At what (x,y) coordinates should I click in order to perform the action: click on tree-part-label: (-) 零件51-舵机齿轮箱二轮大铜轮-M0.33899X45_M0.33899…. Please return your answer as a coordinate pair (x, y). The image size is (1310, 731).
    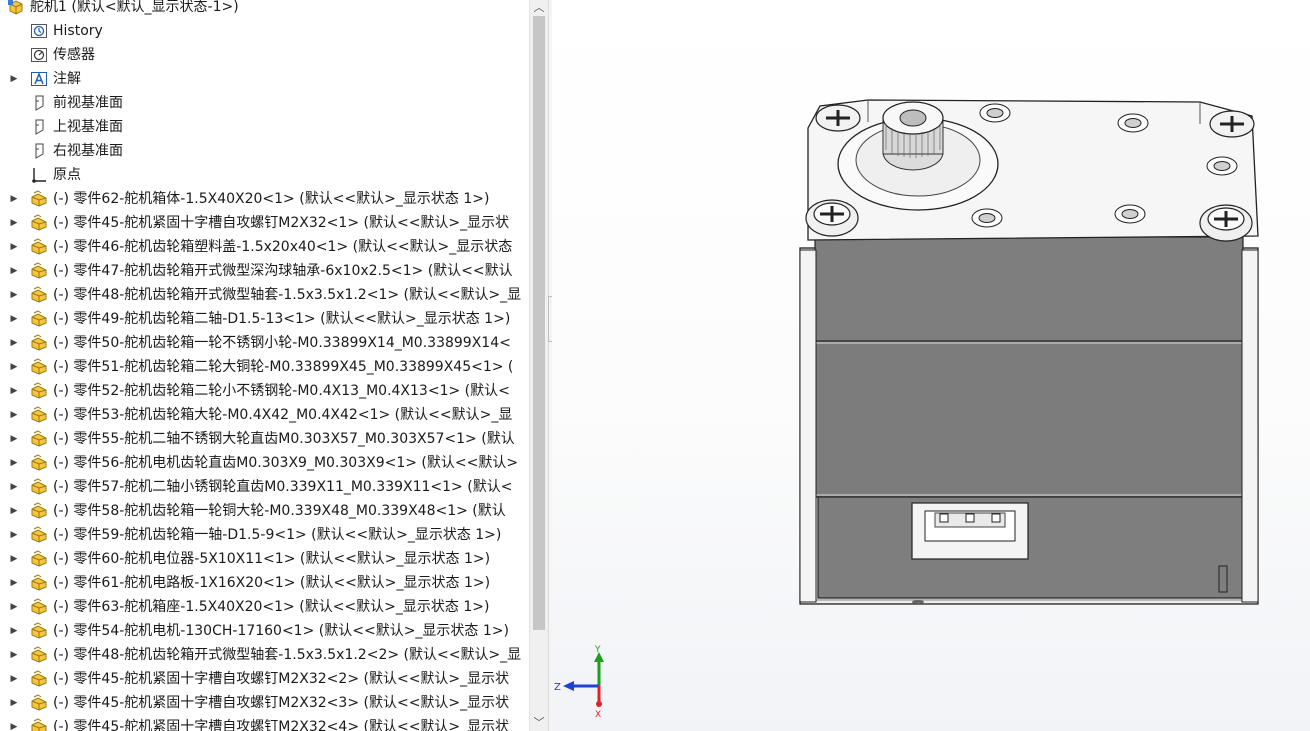
    Looking at the image, I should click on (283, 367).